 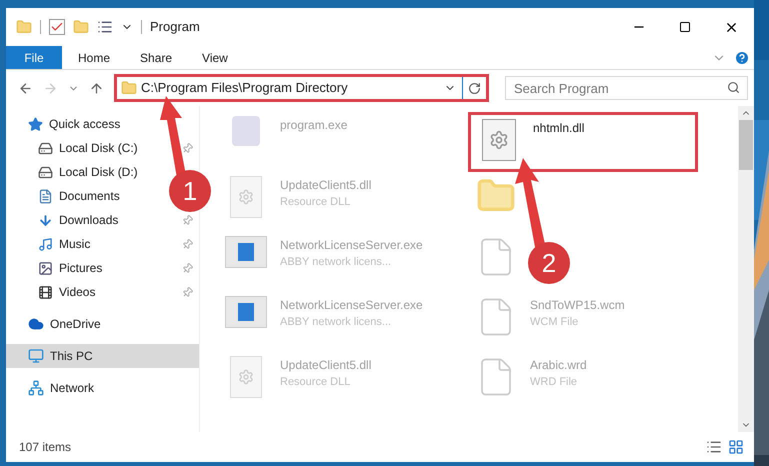 What do you see at coordinates (45, 292) in the screenshot?
I see `film-icon` at bounding box center [45, 292].